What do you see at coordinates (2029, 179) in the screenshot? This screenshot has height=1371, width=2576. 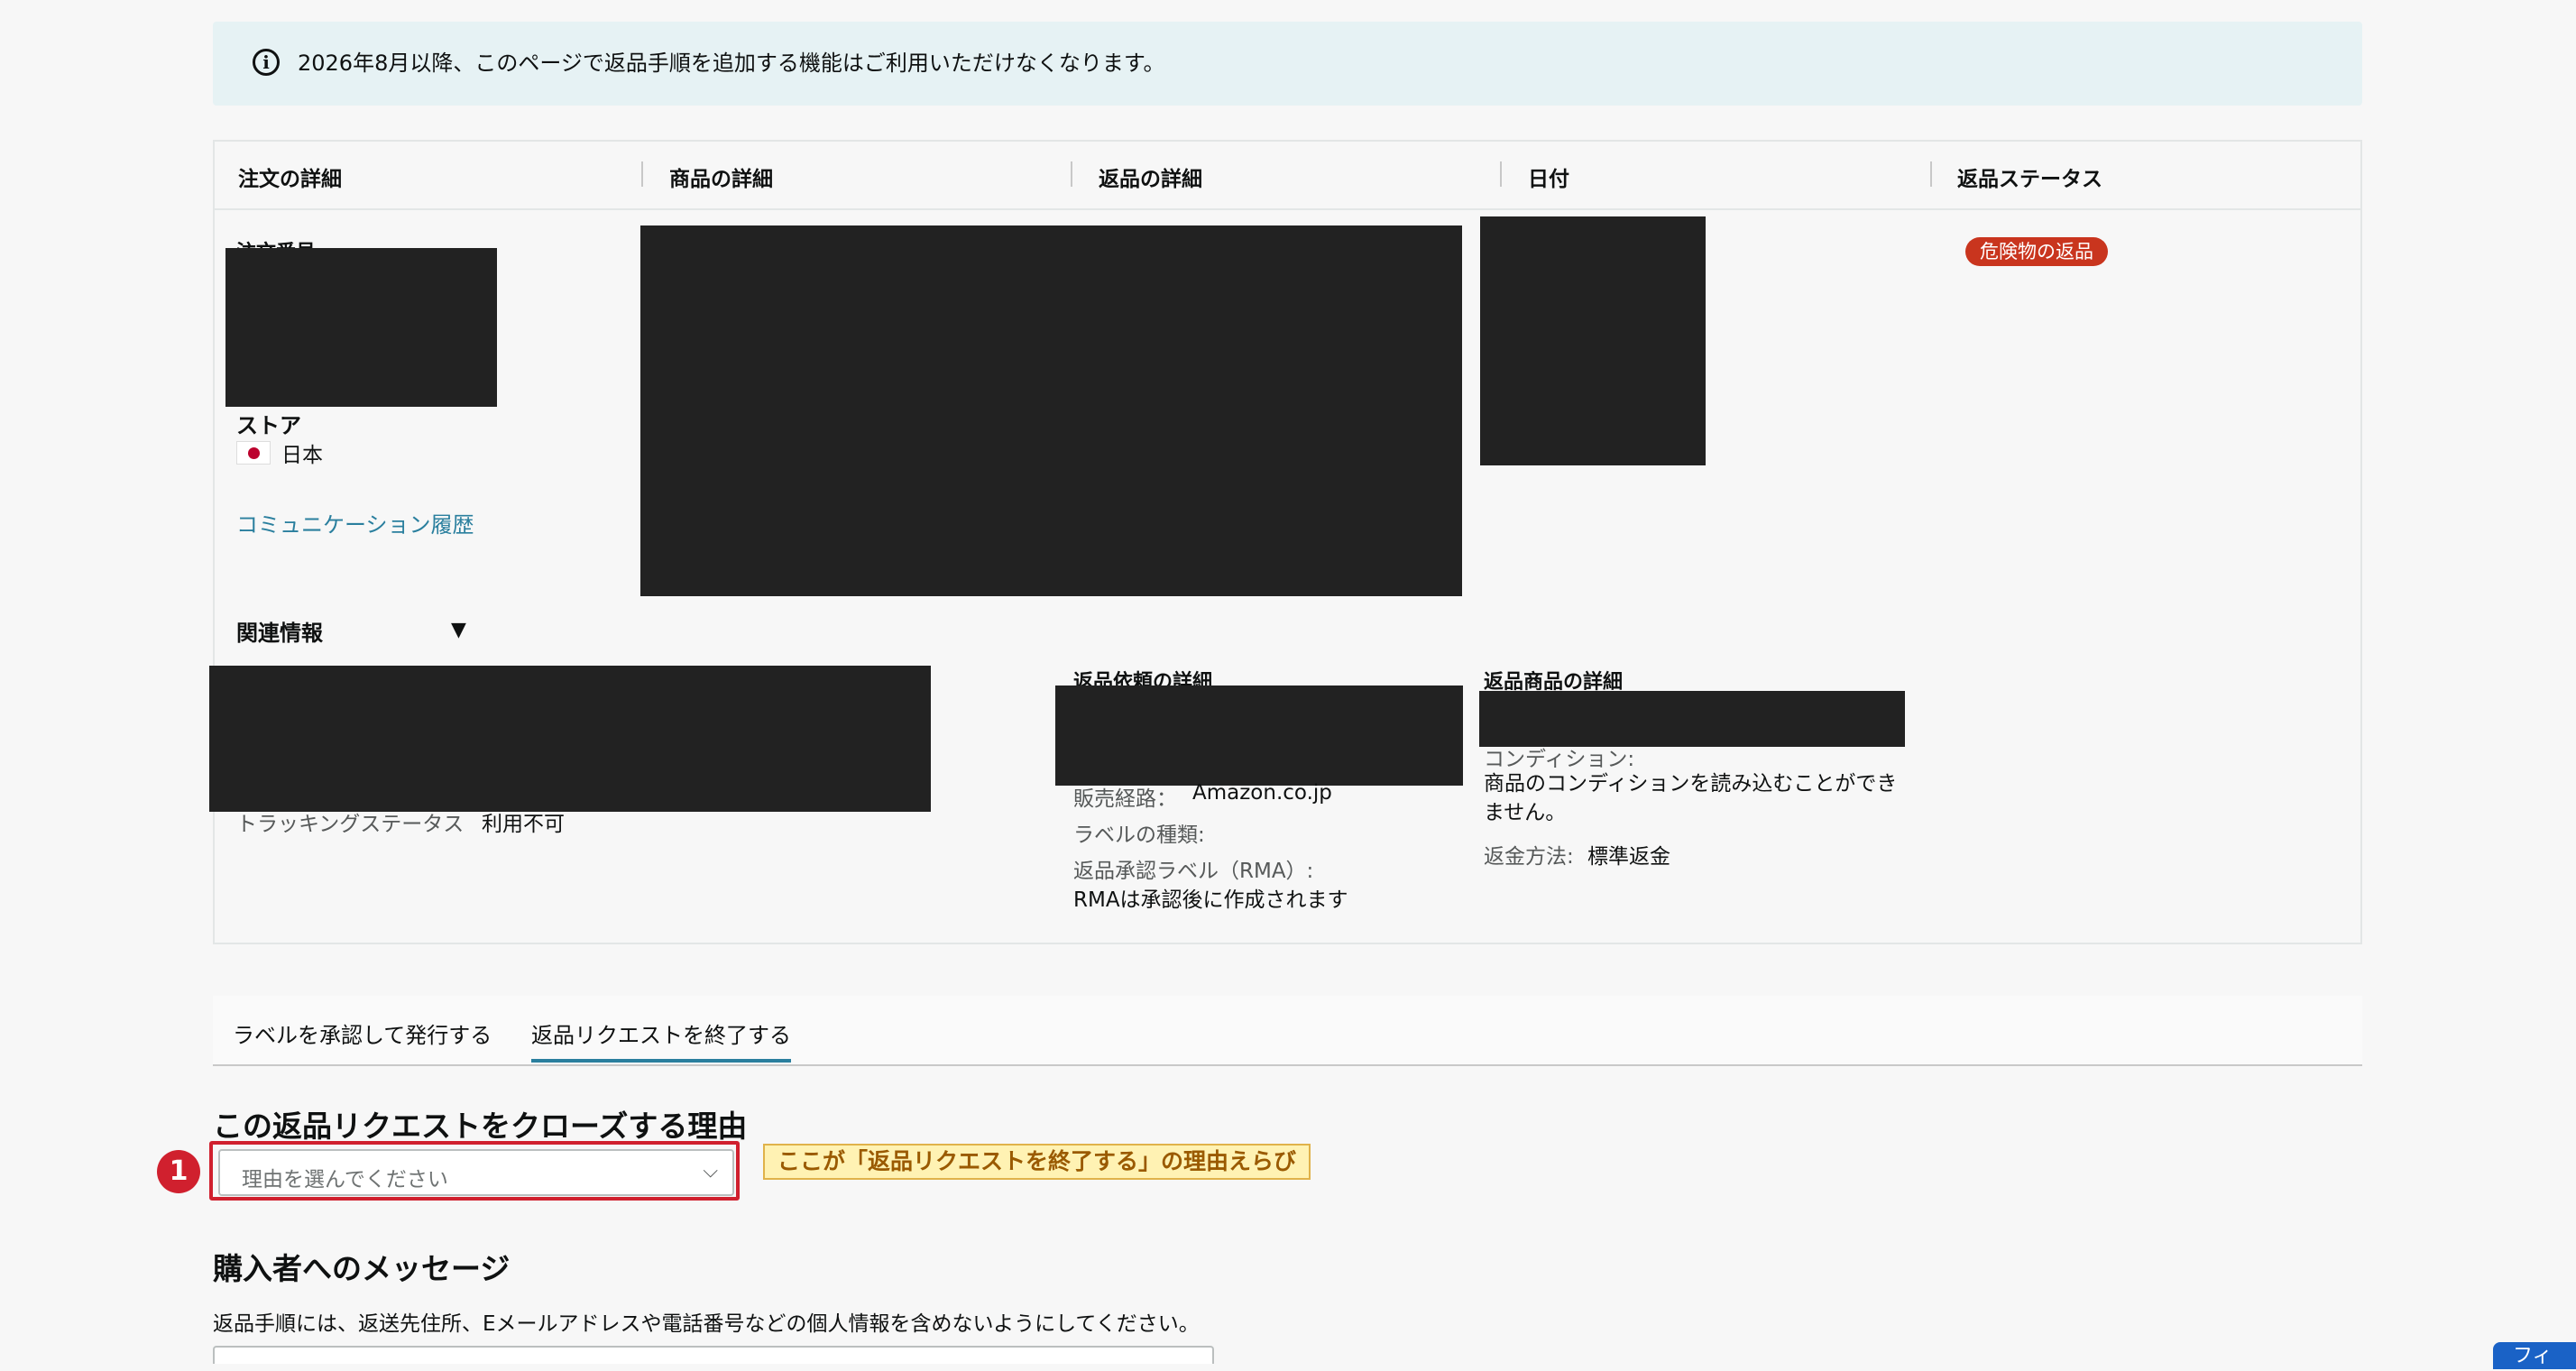 I see `header-return-status: 返品ステータス` at bounding box center [2029, 179].